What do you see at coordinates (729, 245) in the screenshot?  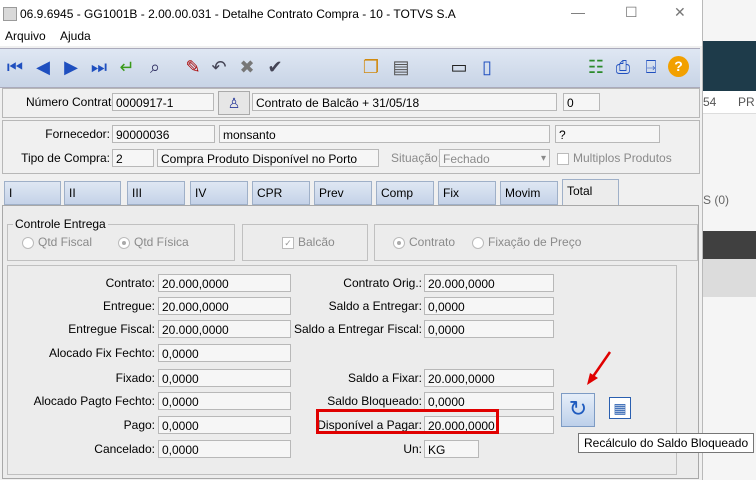 I see `background-dark-row` at bounding box center [729, 245].